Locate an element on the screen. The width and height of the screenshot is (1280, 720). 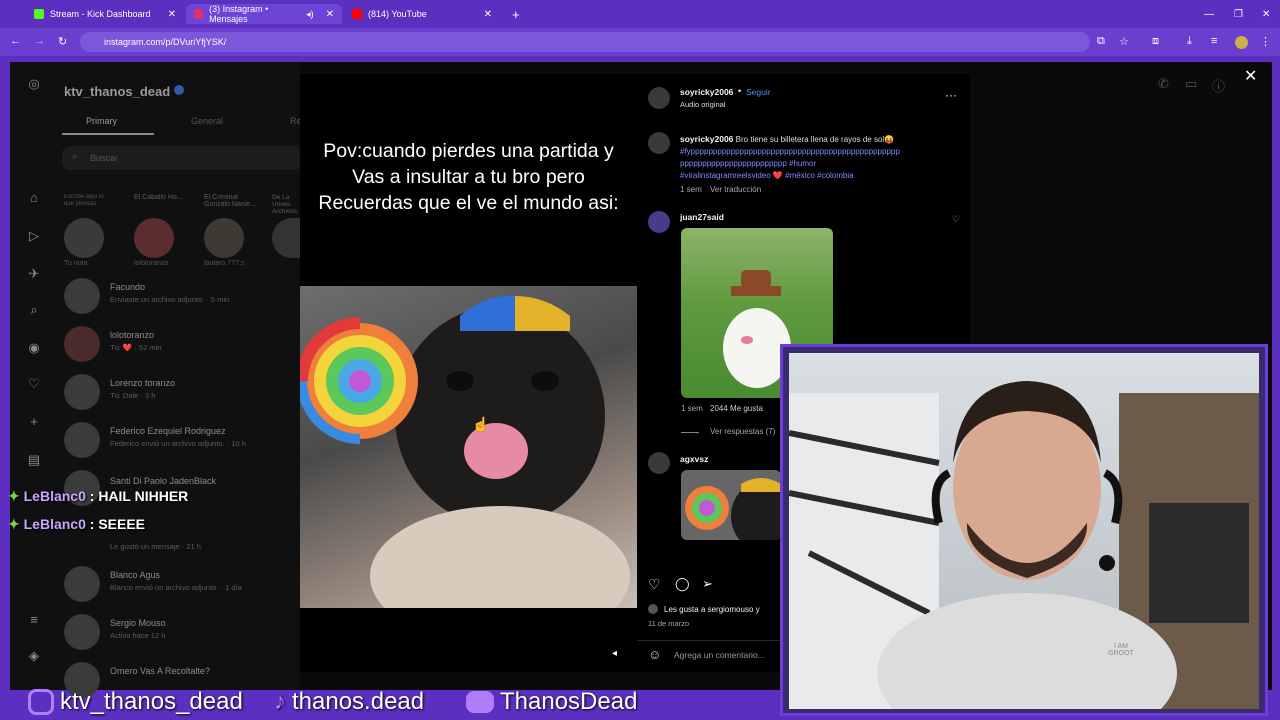
close-modal-icon: ✕ is located at coordinates (1250, 76).